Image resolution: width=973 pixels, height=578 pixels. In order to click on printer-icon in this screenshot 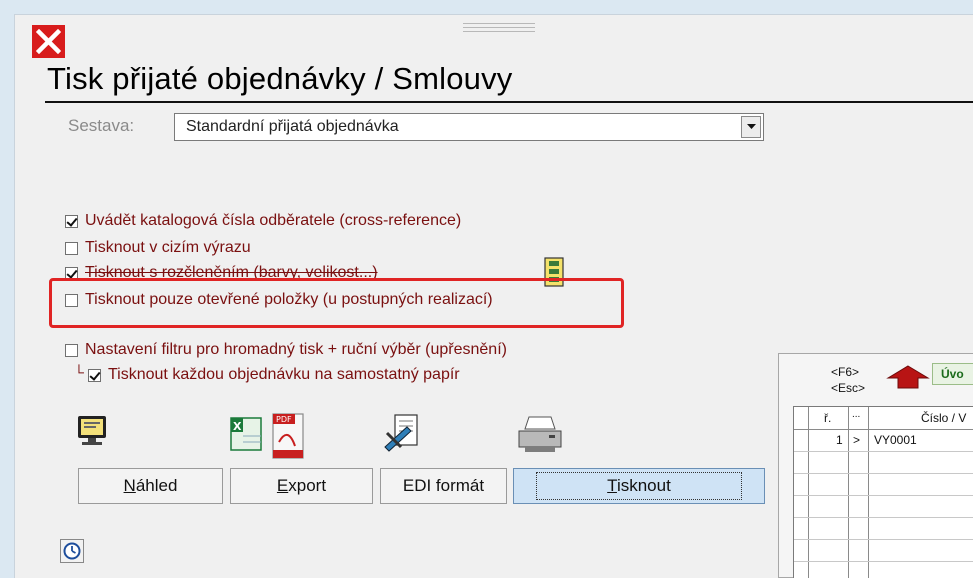, I will do `click(540, 437)`.